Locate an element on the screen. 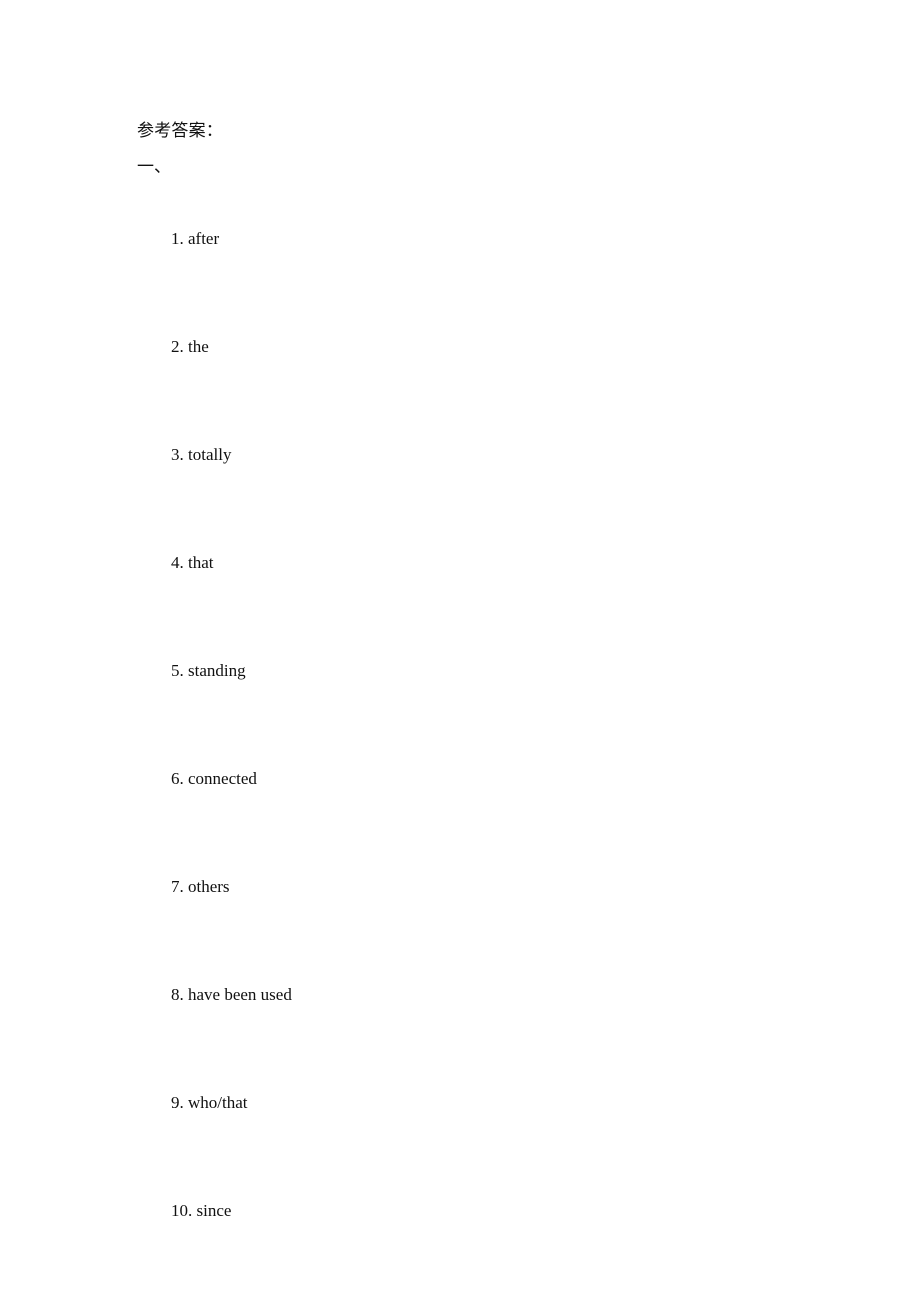 The height and width of the screenshot is (1302, 920). answer-number: 6. is located at coordinates (177, 778).